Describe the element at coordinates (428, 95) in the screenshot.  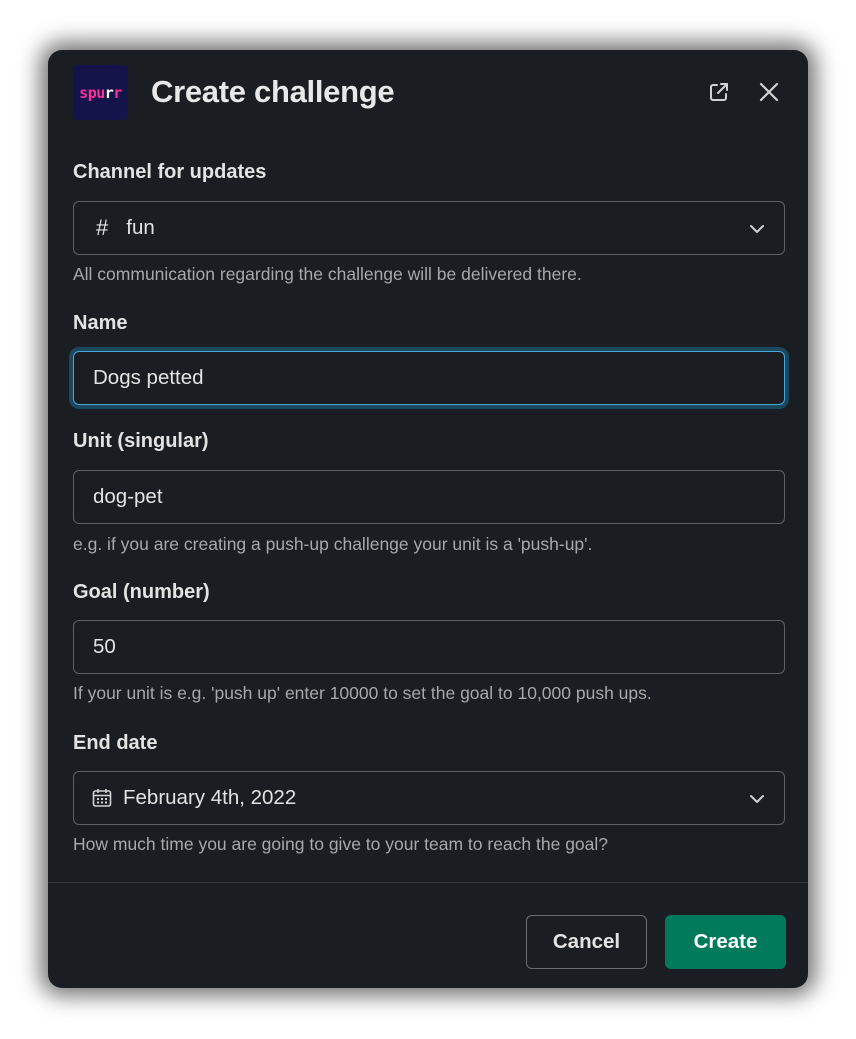
I see `modal-header: spu r r Create challenge` at that location.